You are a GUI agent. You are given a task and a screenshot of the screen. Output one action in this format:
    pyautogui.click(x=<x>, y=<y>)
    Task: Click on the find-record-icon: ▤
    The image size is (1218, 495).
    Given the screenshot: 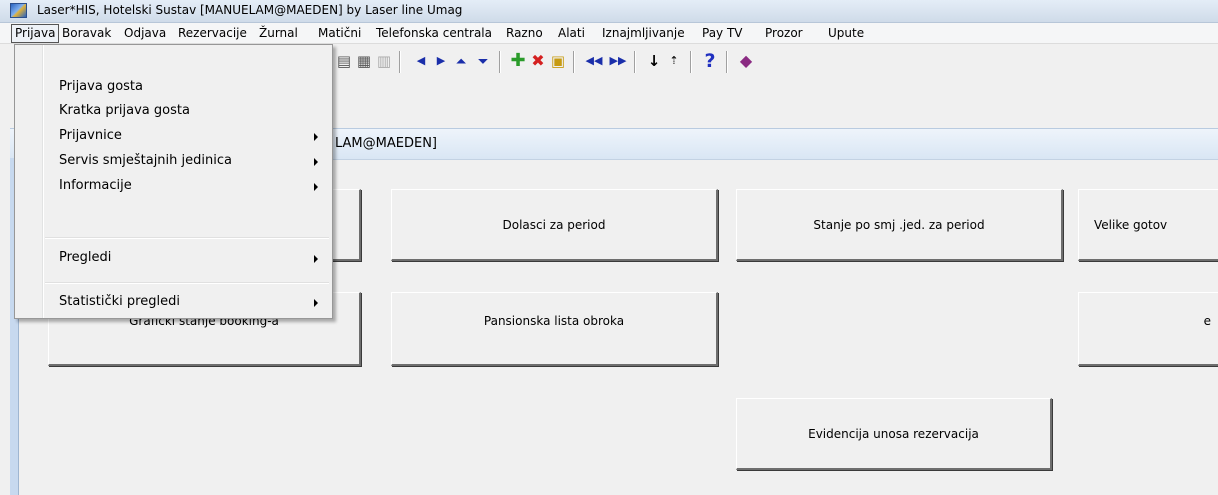 What is the action you would take?
    pyautogui.click(x=344, y=61)
    